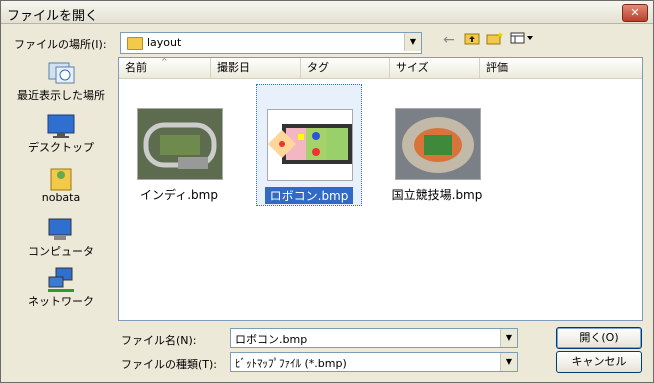 The height and width of the screenshot is (383, 654). I want to click on place-computer: コンピュータ, so click(61, 238).